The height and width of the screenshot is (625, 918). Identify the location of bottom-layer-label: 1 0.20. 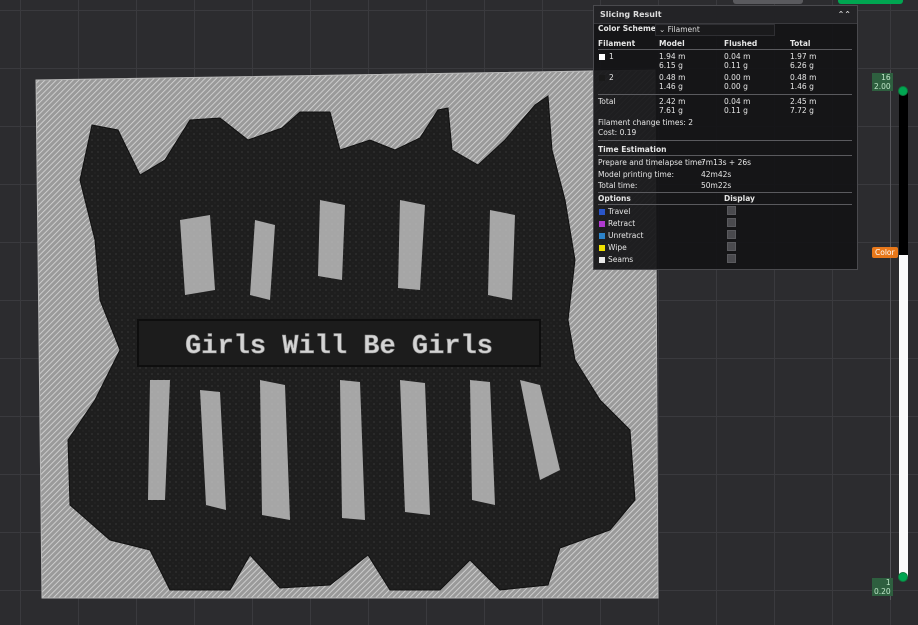
(882, 587).